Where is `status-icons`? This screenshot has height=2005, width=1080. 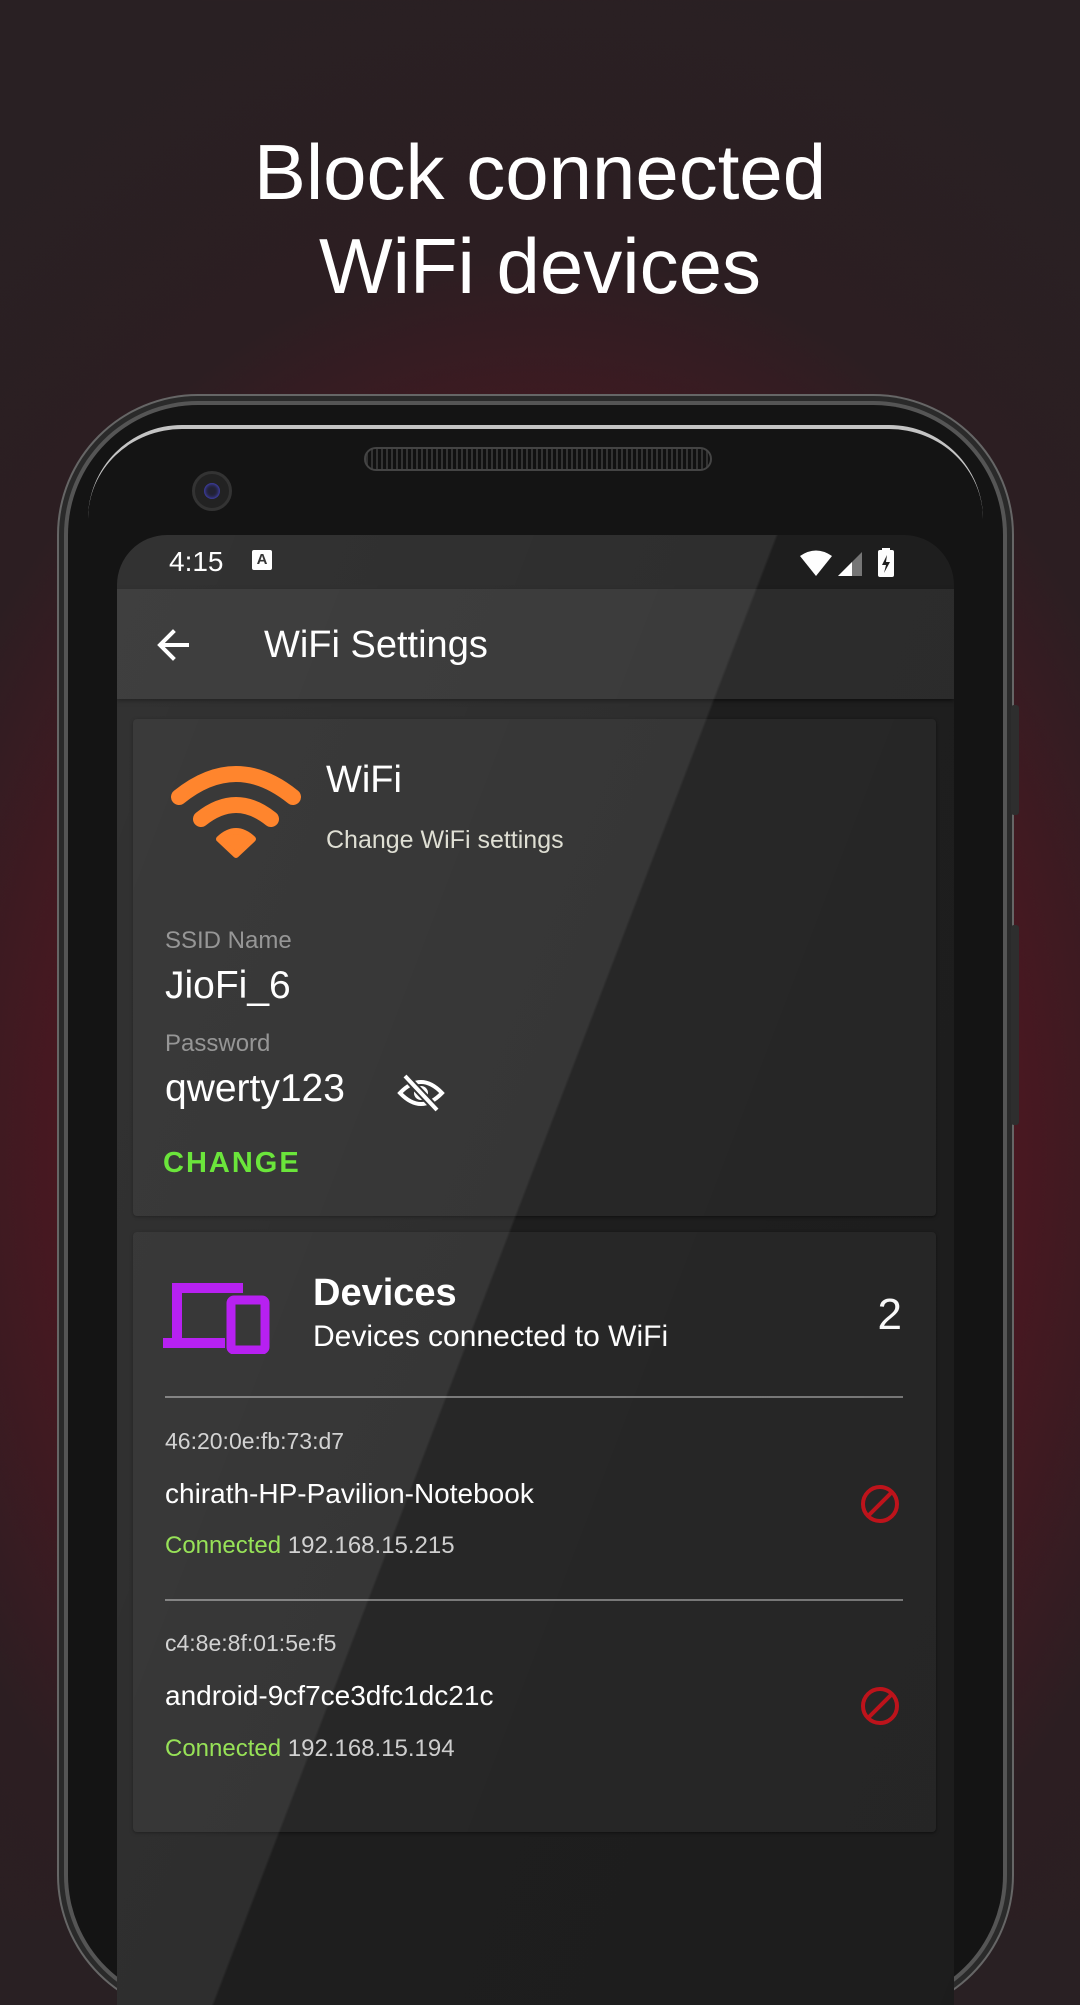 status-icons is located at coordinates (851, 566).